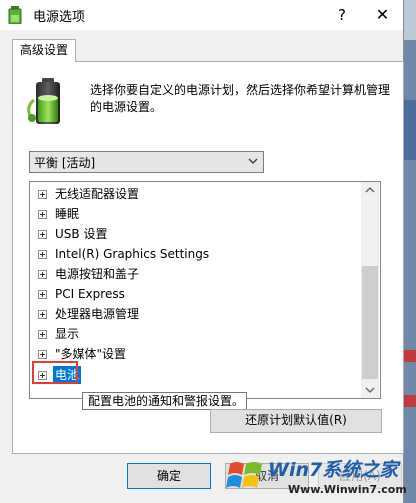 The image size is (416, 503). I want to click on tree-item-label: PCI Express, so click(90, 294).